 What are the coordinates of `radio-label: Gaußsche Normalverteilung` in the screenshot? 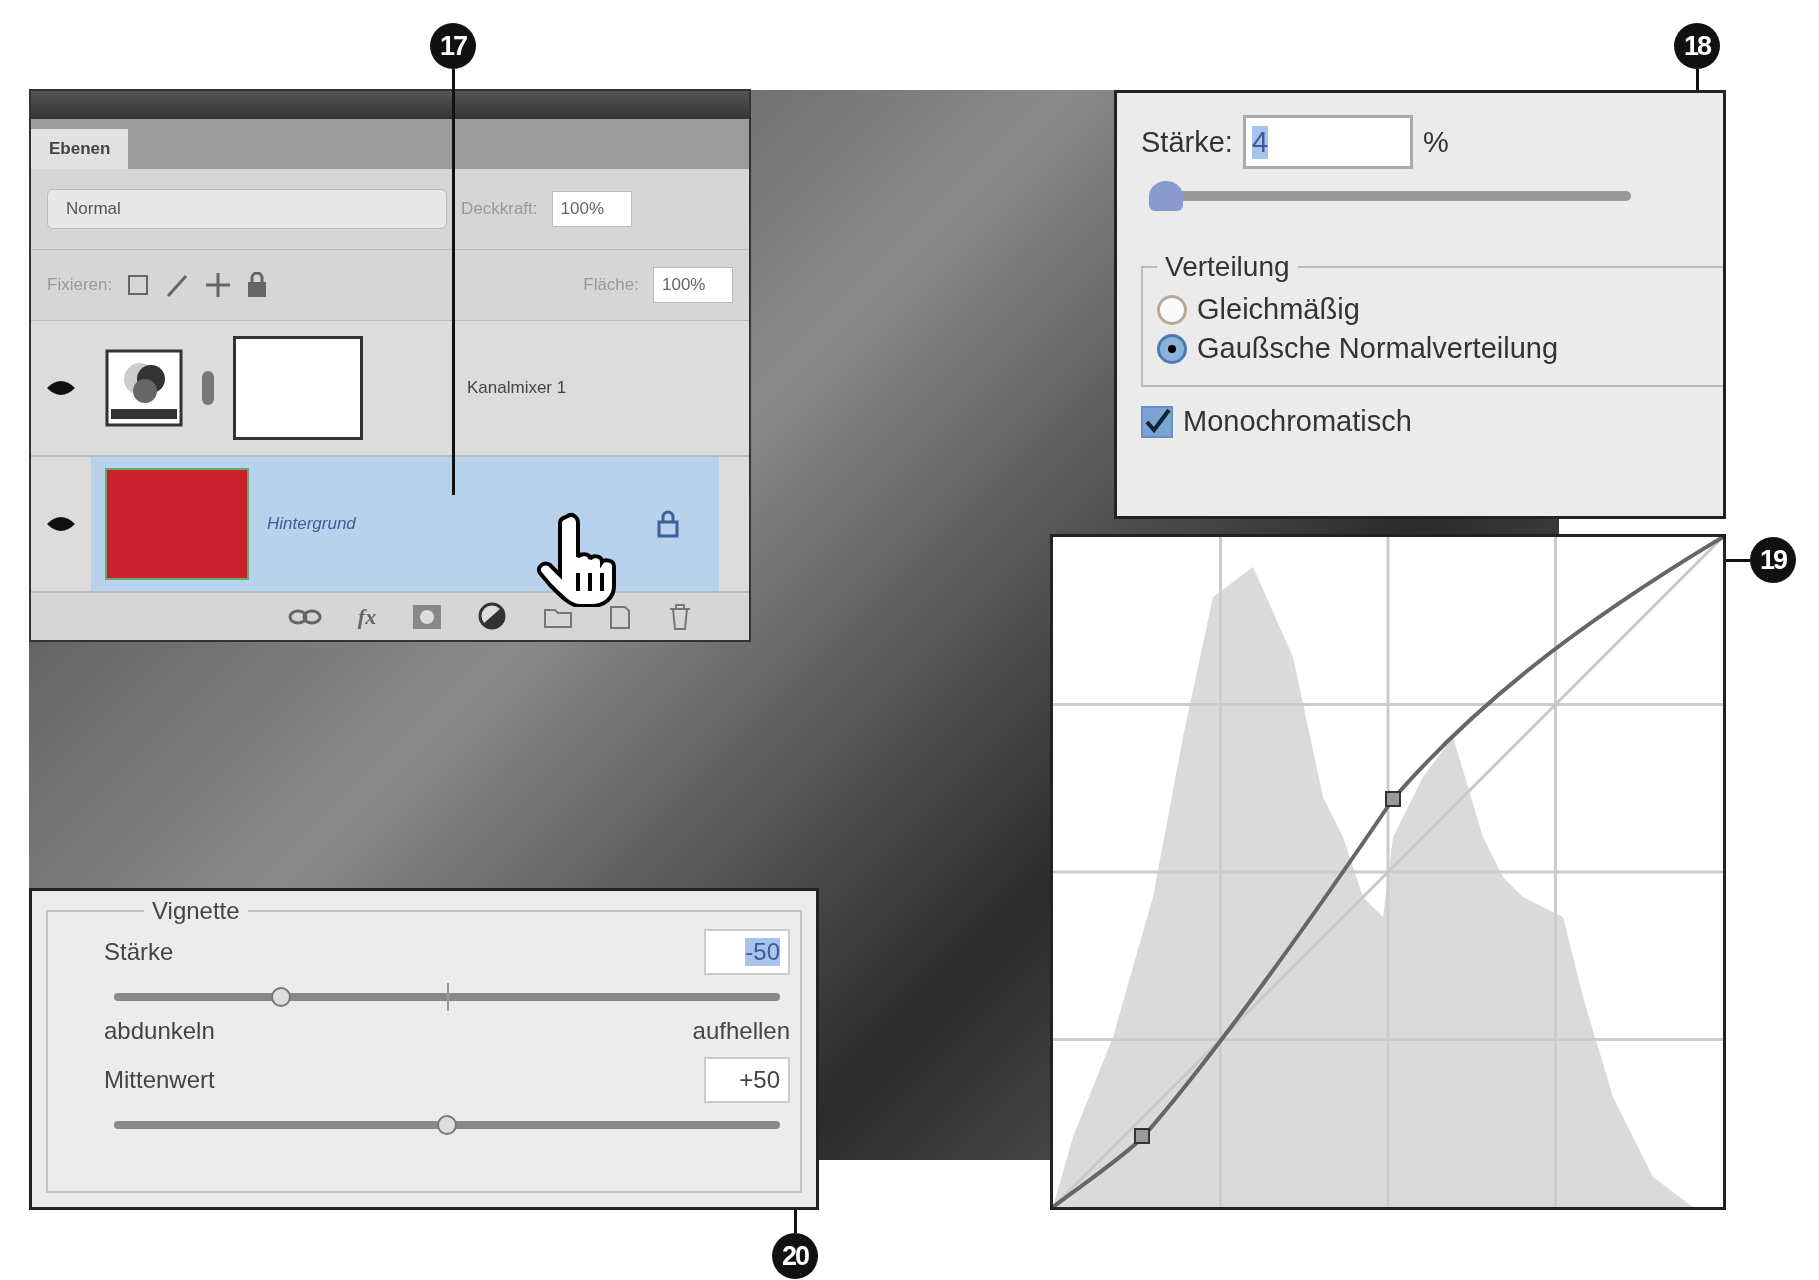 It's located at (1378, 348).